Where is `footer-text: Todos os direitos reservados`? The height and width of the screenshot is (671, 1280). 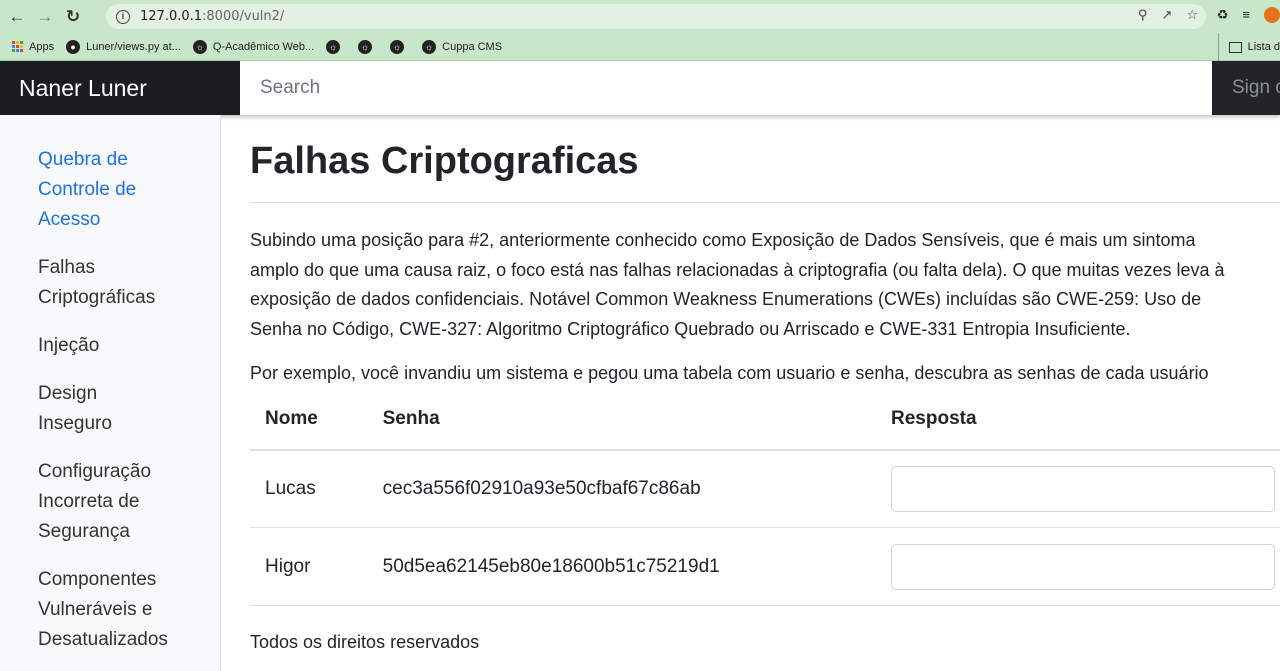
footer-text: Todos os direitos reservados is located at coordinates (365, 642).